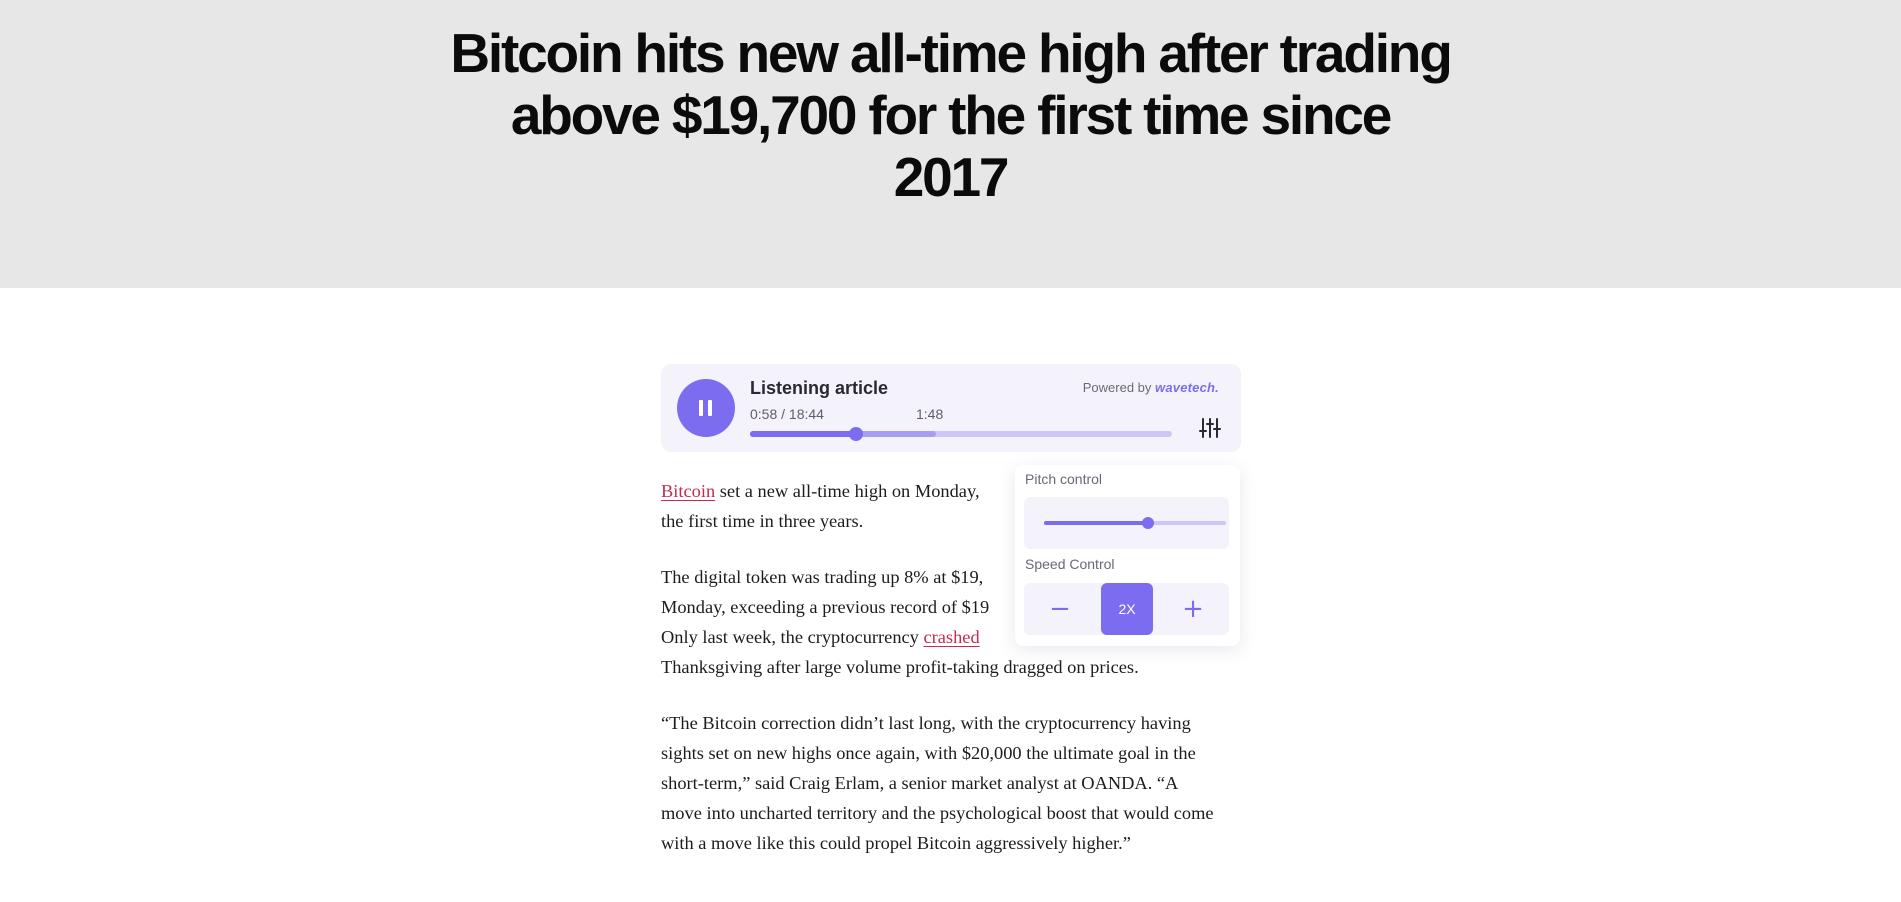  I want to click on speed-control: − 2X +, so click(1126, 609).